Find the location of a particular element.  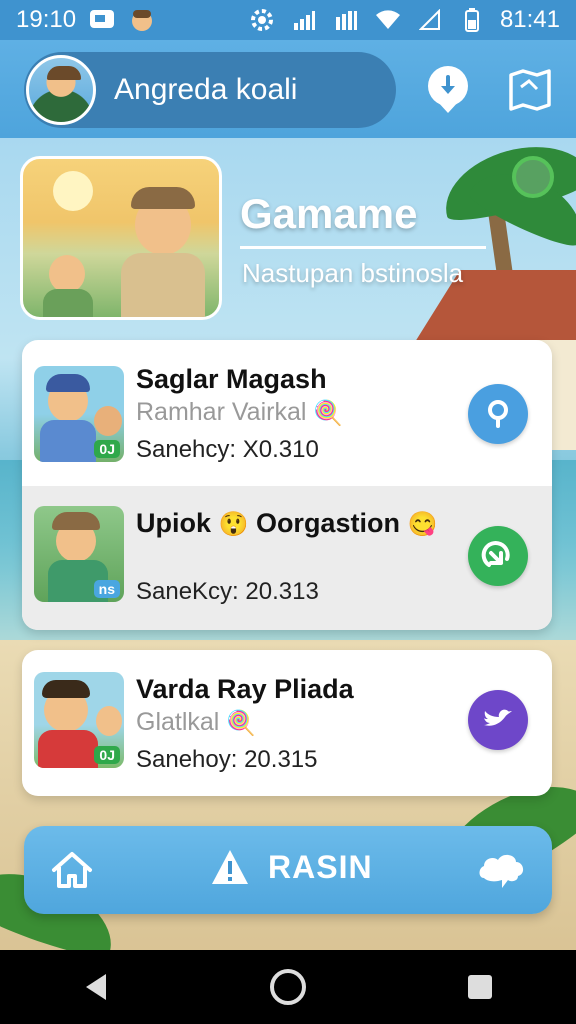

list-item-title: Upiok 😲 Oorgastion 😋 is located at coordinates (286, 523).